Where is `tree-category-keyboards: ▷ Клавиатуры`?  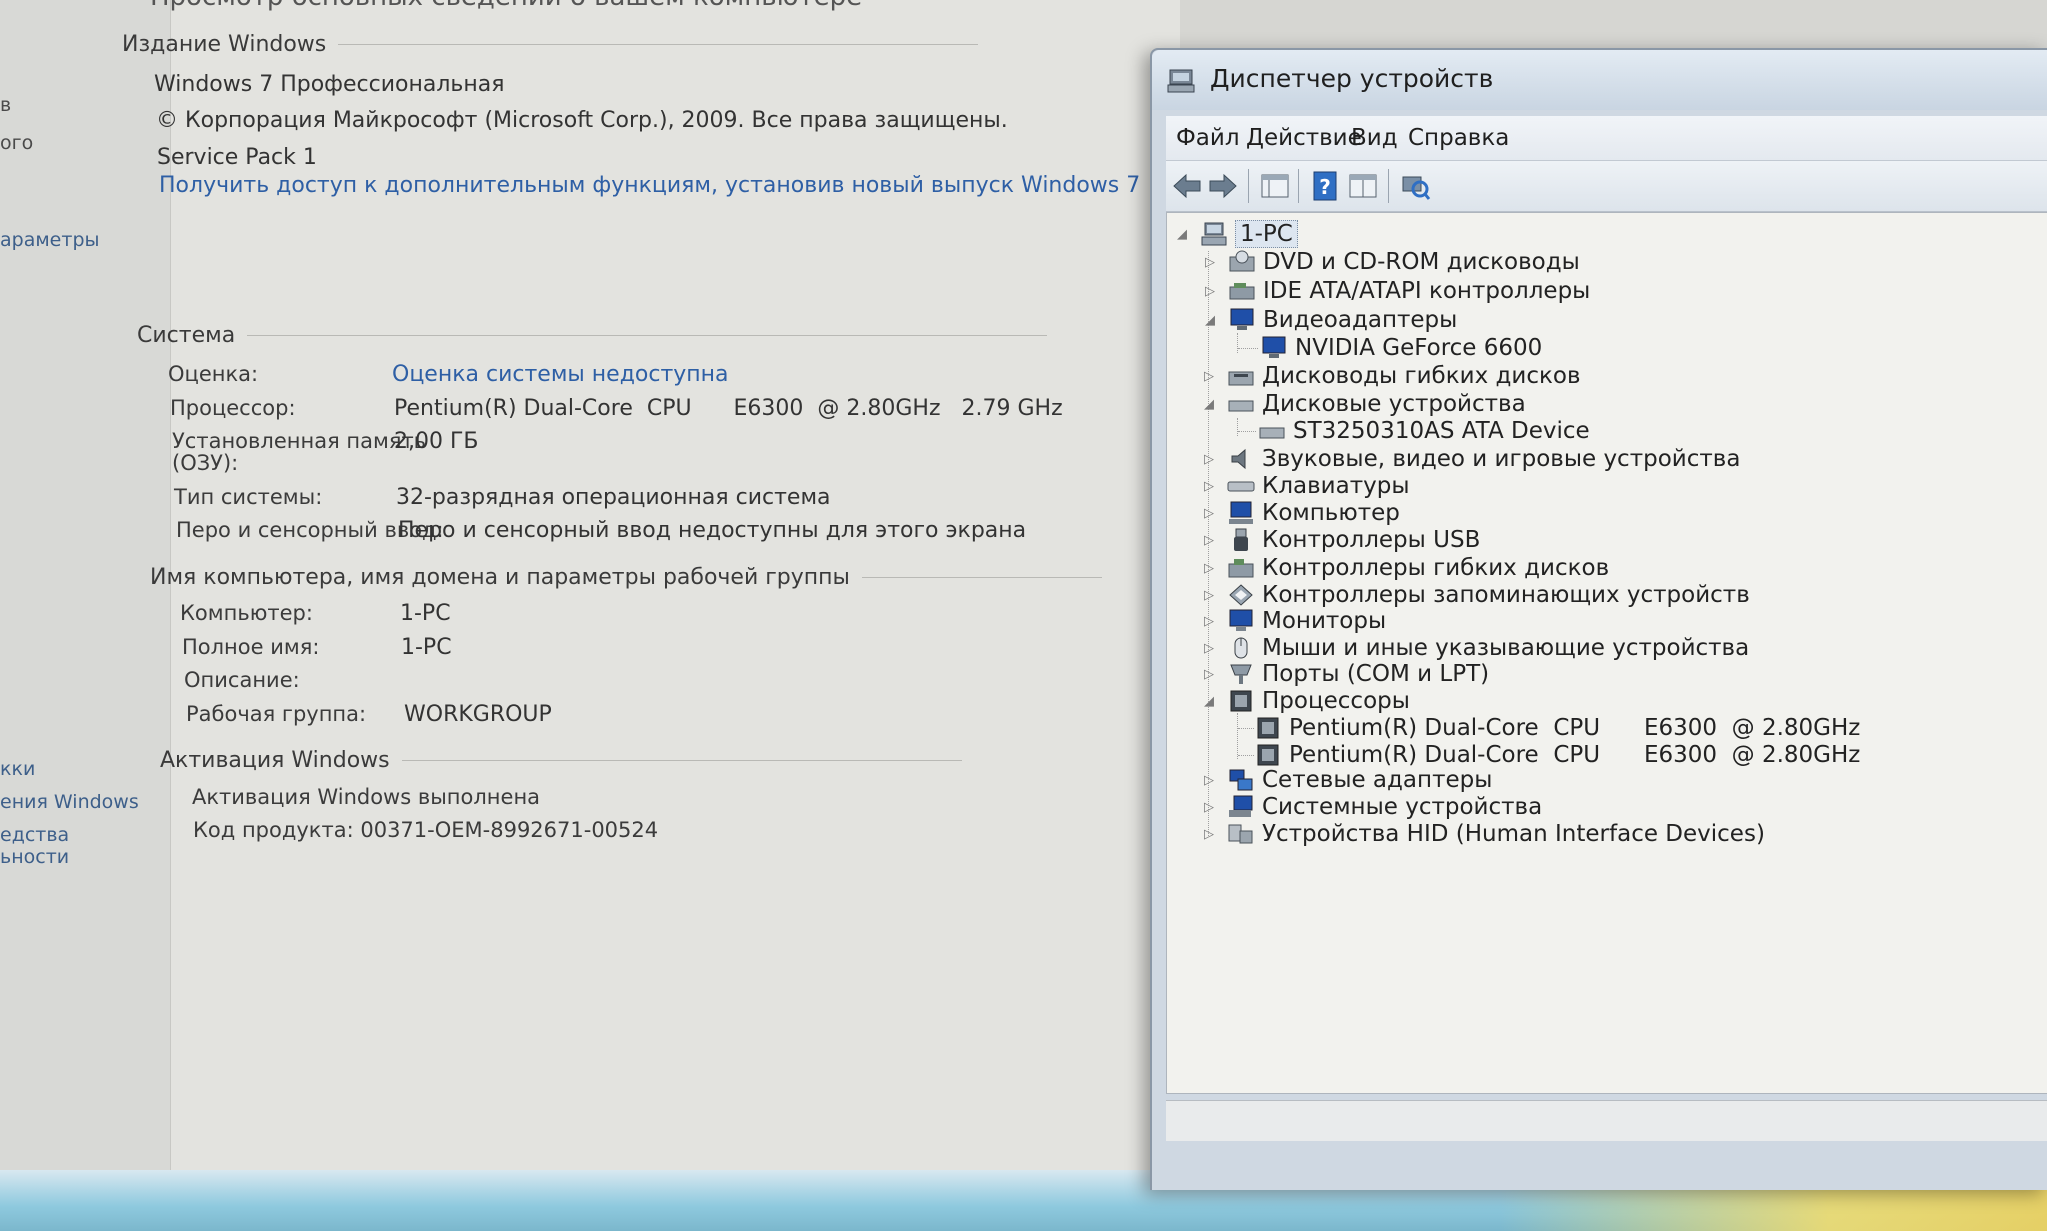
tree-category-keyboards: ▷ Клавиатуры is located at coordinates (1305, 486).